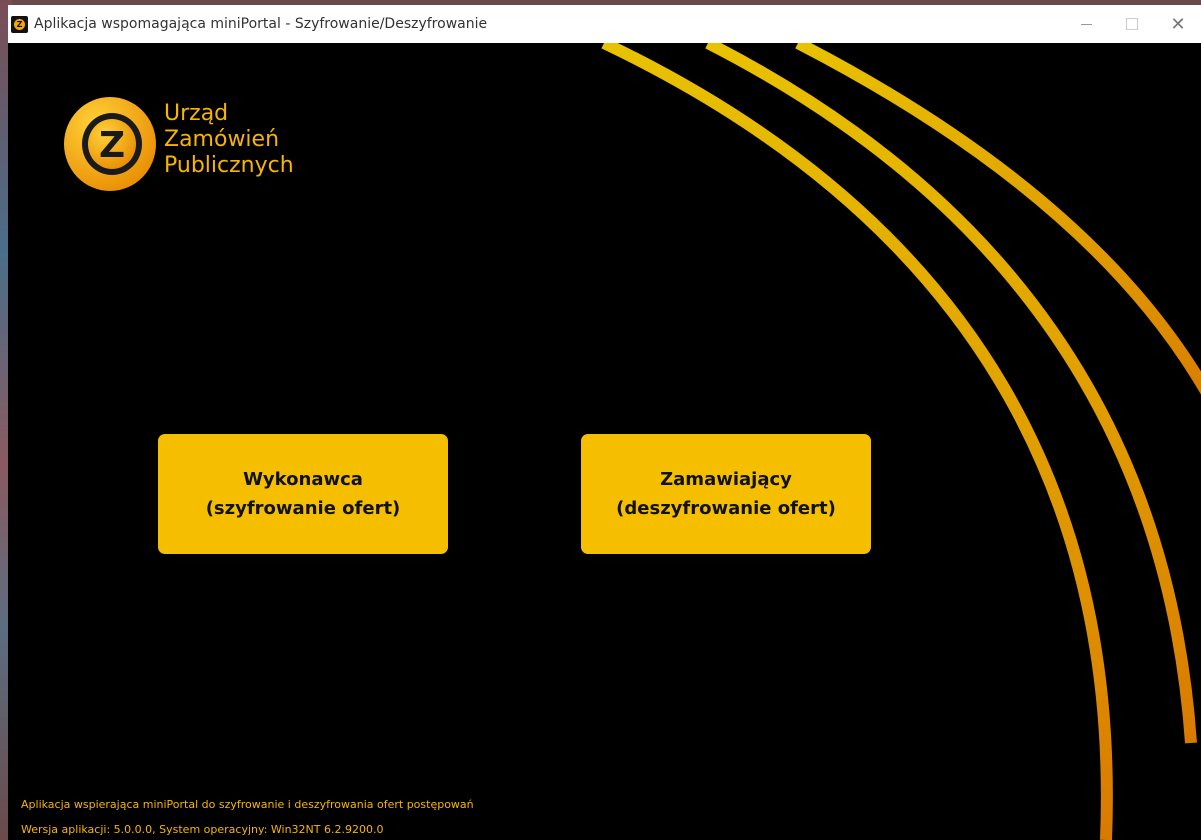 The width and height of the screenshot is (1201, 840). What do you see at coordinates (303, 494) in the screenshot?
I see `wykonawca-button: Wykonawca (szyfrowanie ofert)` at bounding box center [303, 494].